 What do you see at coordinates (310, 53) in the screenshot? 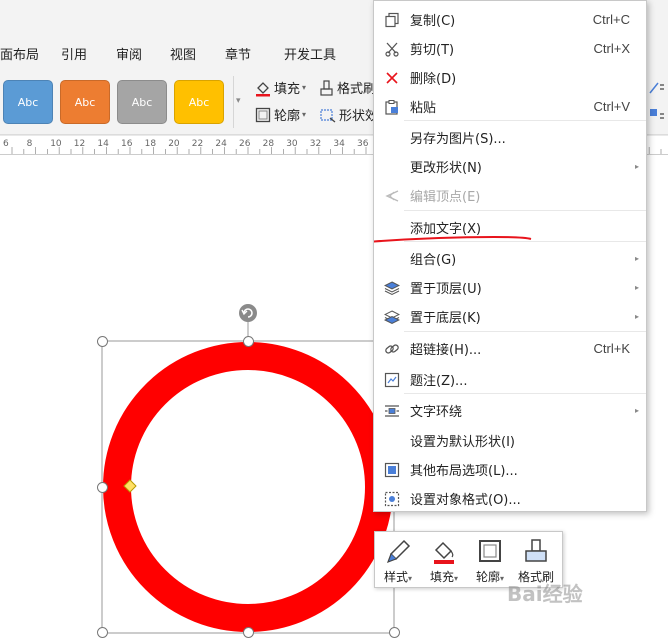
I see `menu-developer: 开发工具` at bounding box center [310, 53].